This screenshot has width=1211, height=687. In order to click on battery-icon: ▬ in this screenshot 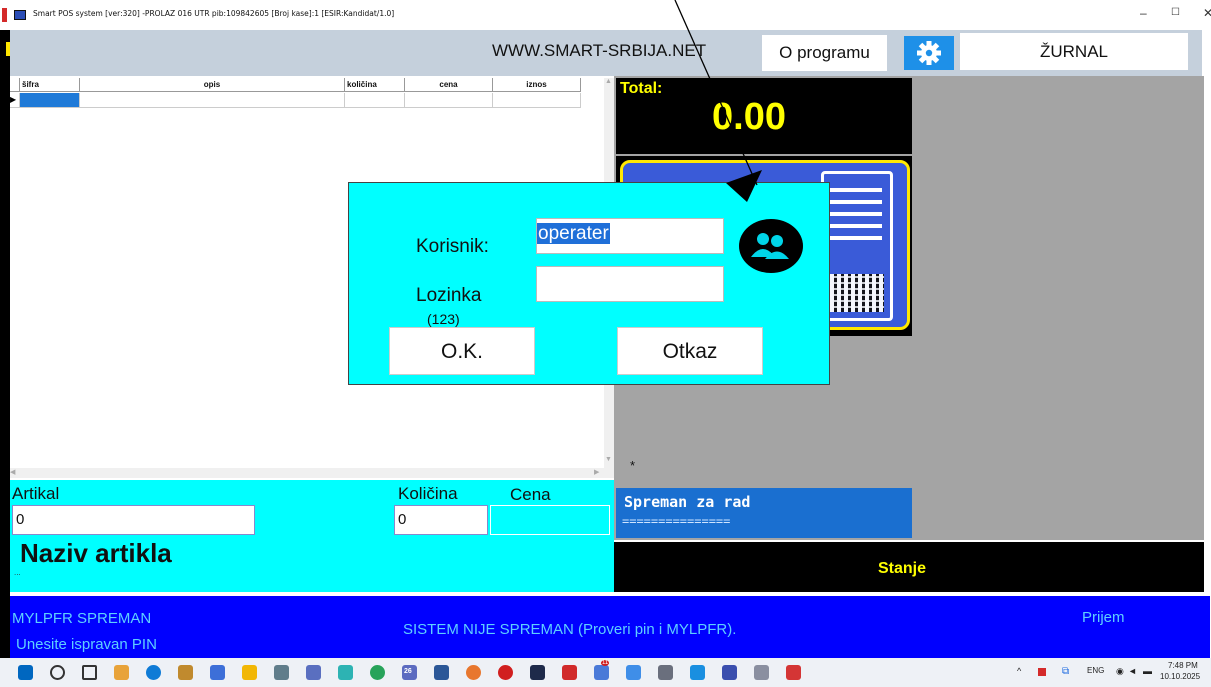, I will do `click(1147, 671)`.